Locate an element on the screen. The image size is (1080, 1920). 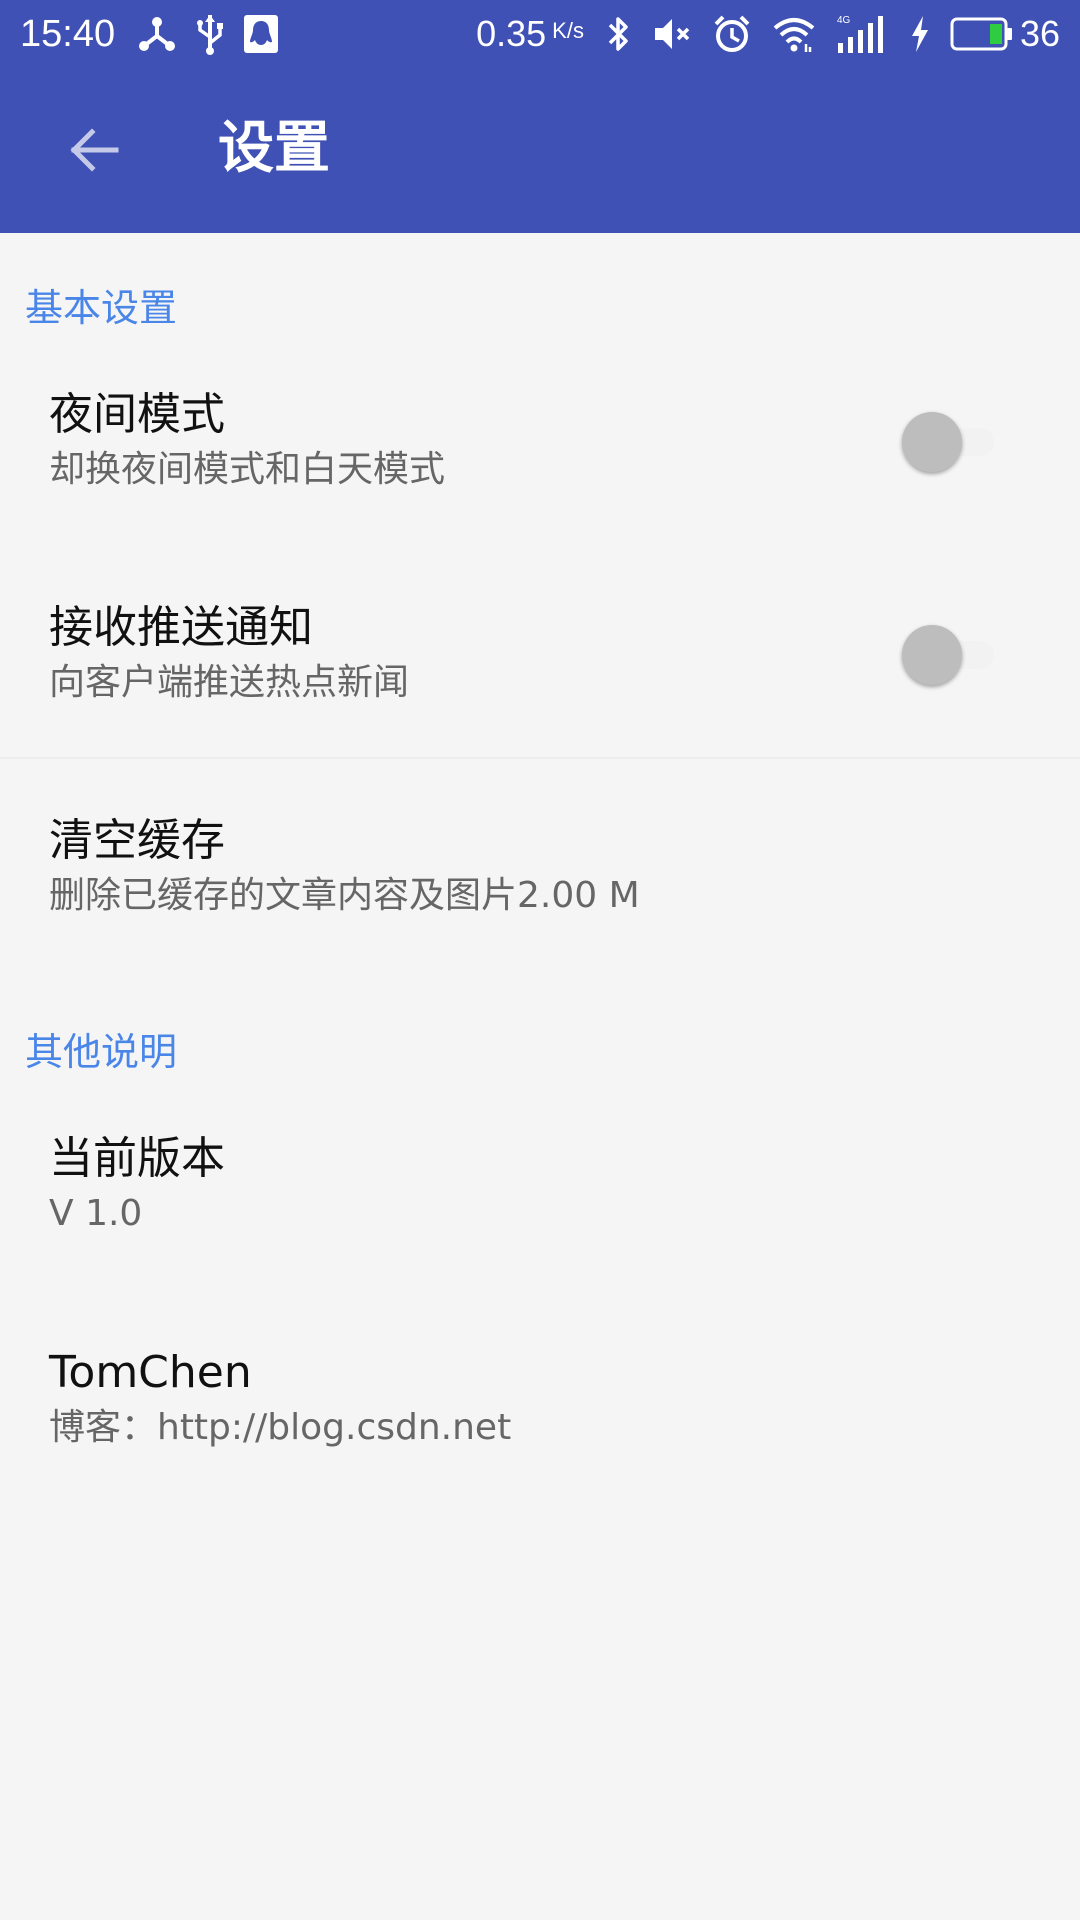
arrow-back-icon is located at coordinates (94, 150).